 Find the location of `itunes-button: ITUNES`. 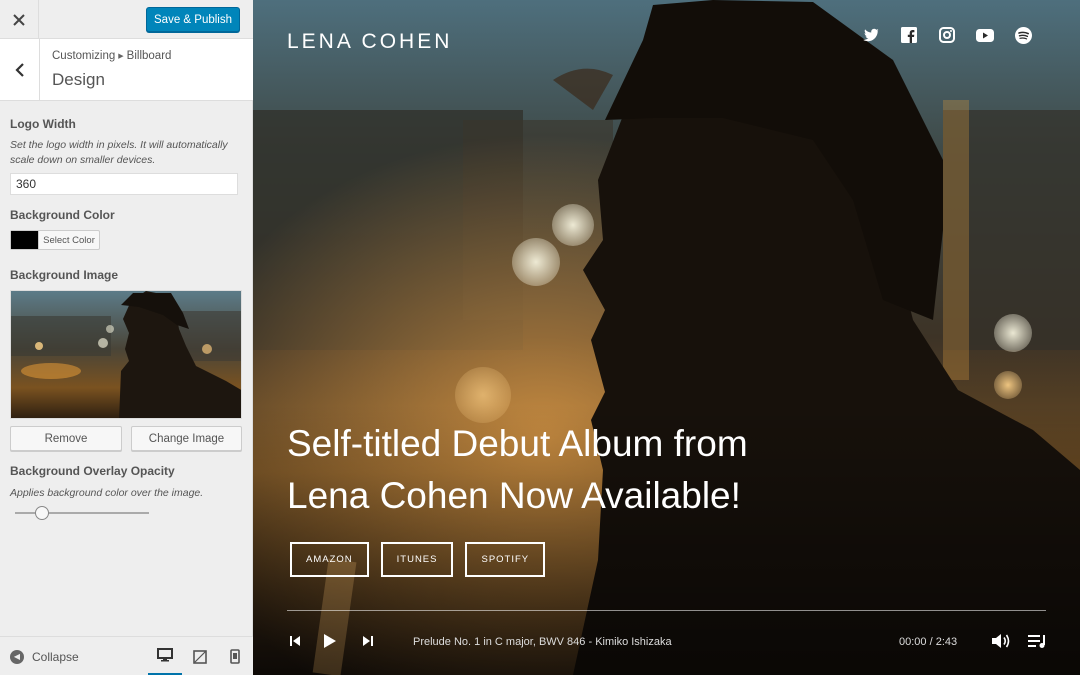

itunes-button: ITUNES is located at coordinates (417, 559).